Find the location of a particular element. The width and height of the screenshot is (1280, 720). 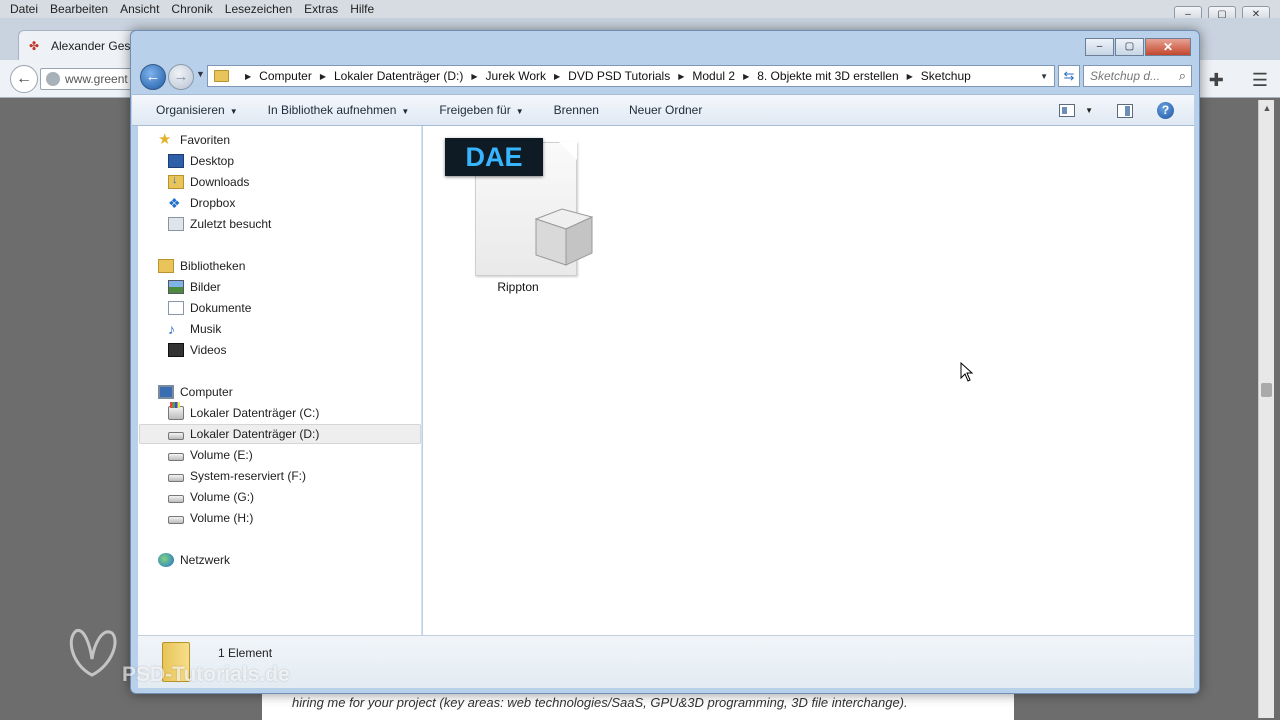

burn-button: Brennen is located at coordinates (576, 110).